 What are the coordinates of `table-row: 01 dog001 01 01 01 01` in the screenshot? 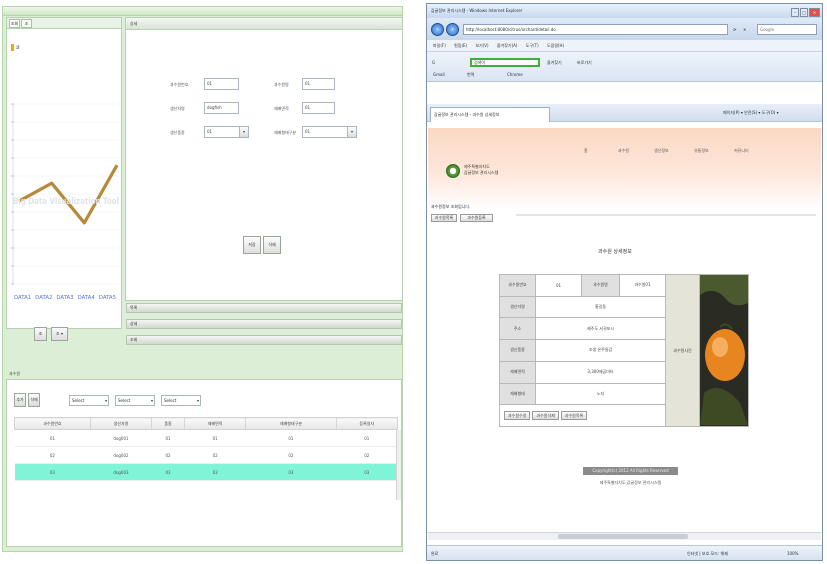 It's located at (206, 438).